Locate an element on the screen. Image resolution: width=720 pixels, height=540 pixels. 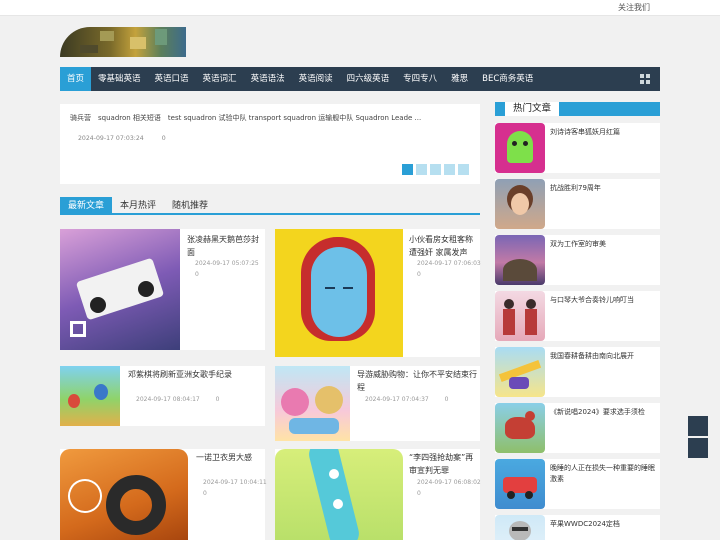
nav-item-bec: BEC商务英语 is located at coordinates (507, 79).